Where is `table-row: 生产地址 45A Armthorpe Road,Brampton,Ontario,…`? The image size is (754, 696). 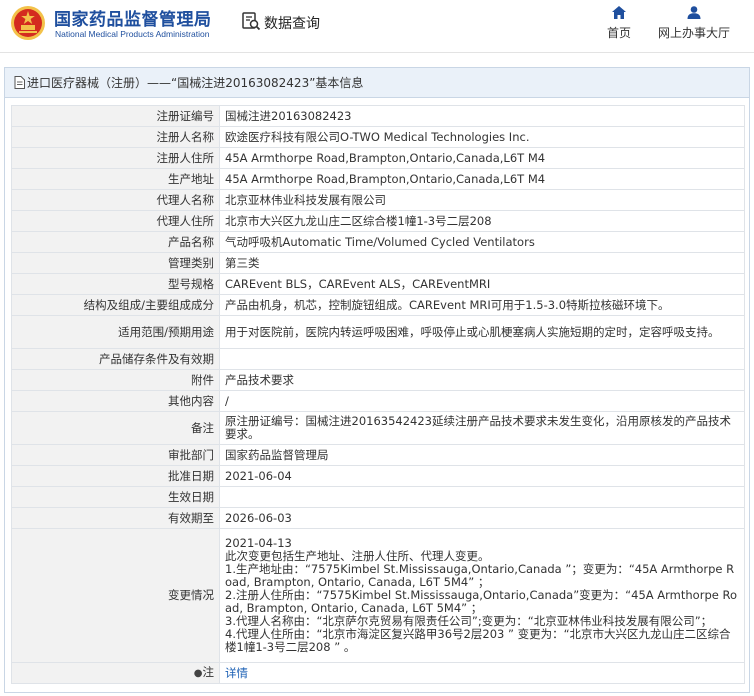 table-row: 生产地址 45A Armthorpe Road,Brampton,Ontario,… is located at coordinates (378, 179).